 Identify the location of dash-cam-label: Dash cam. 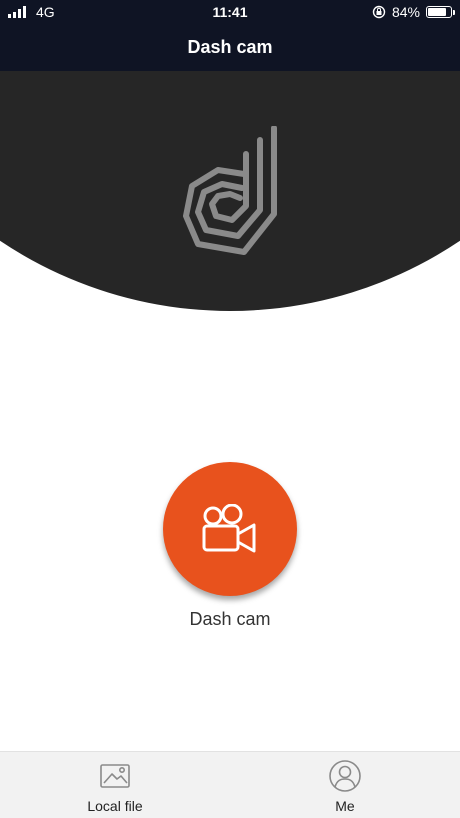
(230, 619).